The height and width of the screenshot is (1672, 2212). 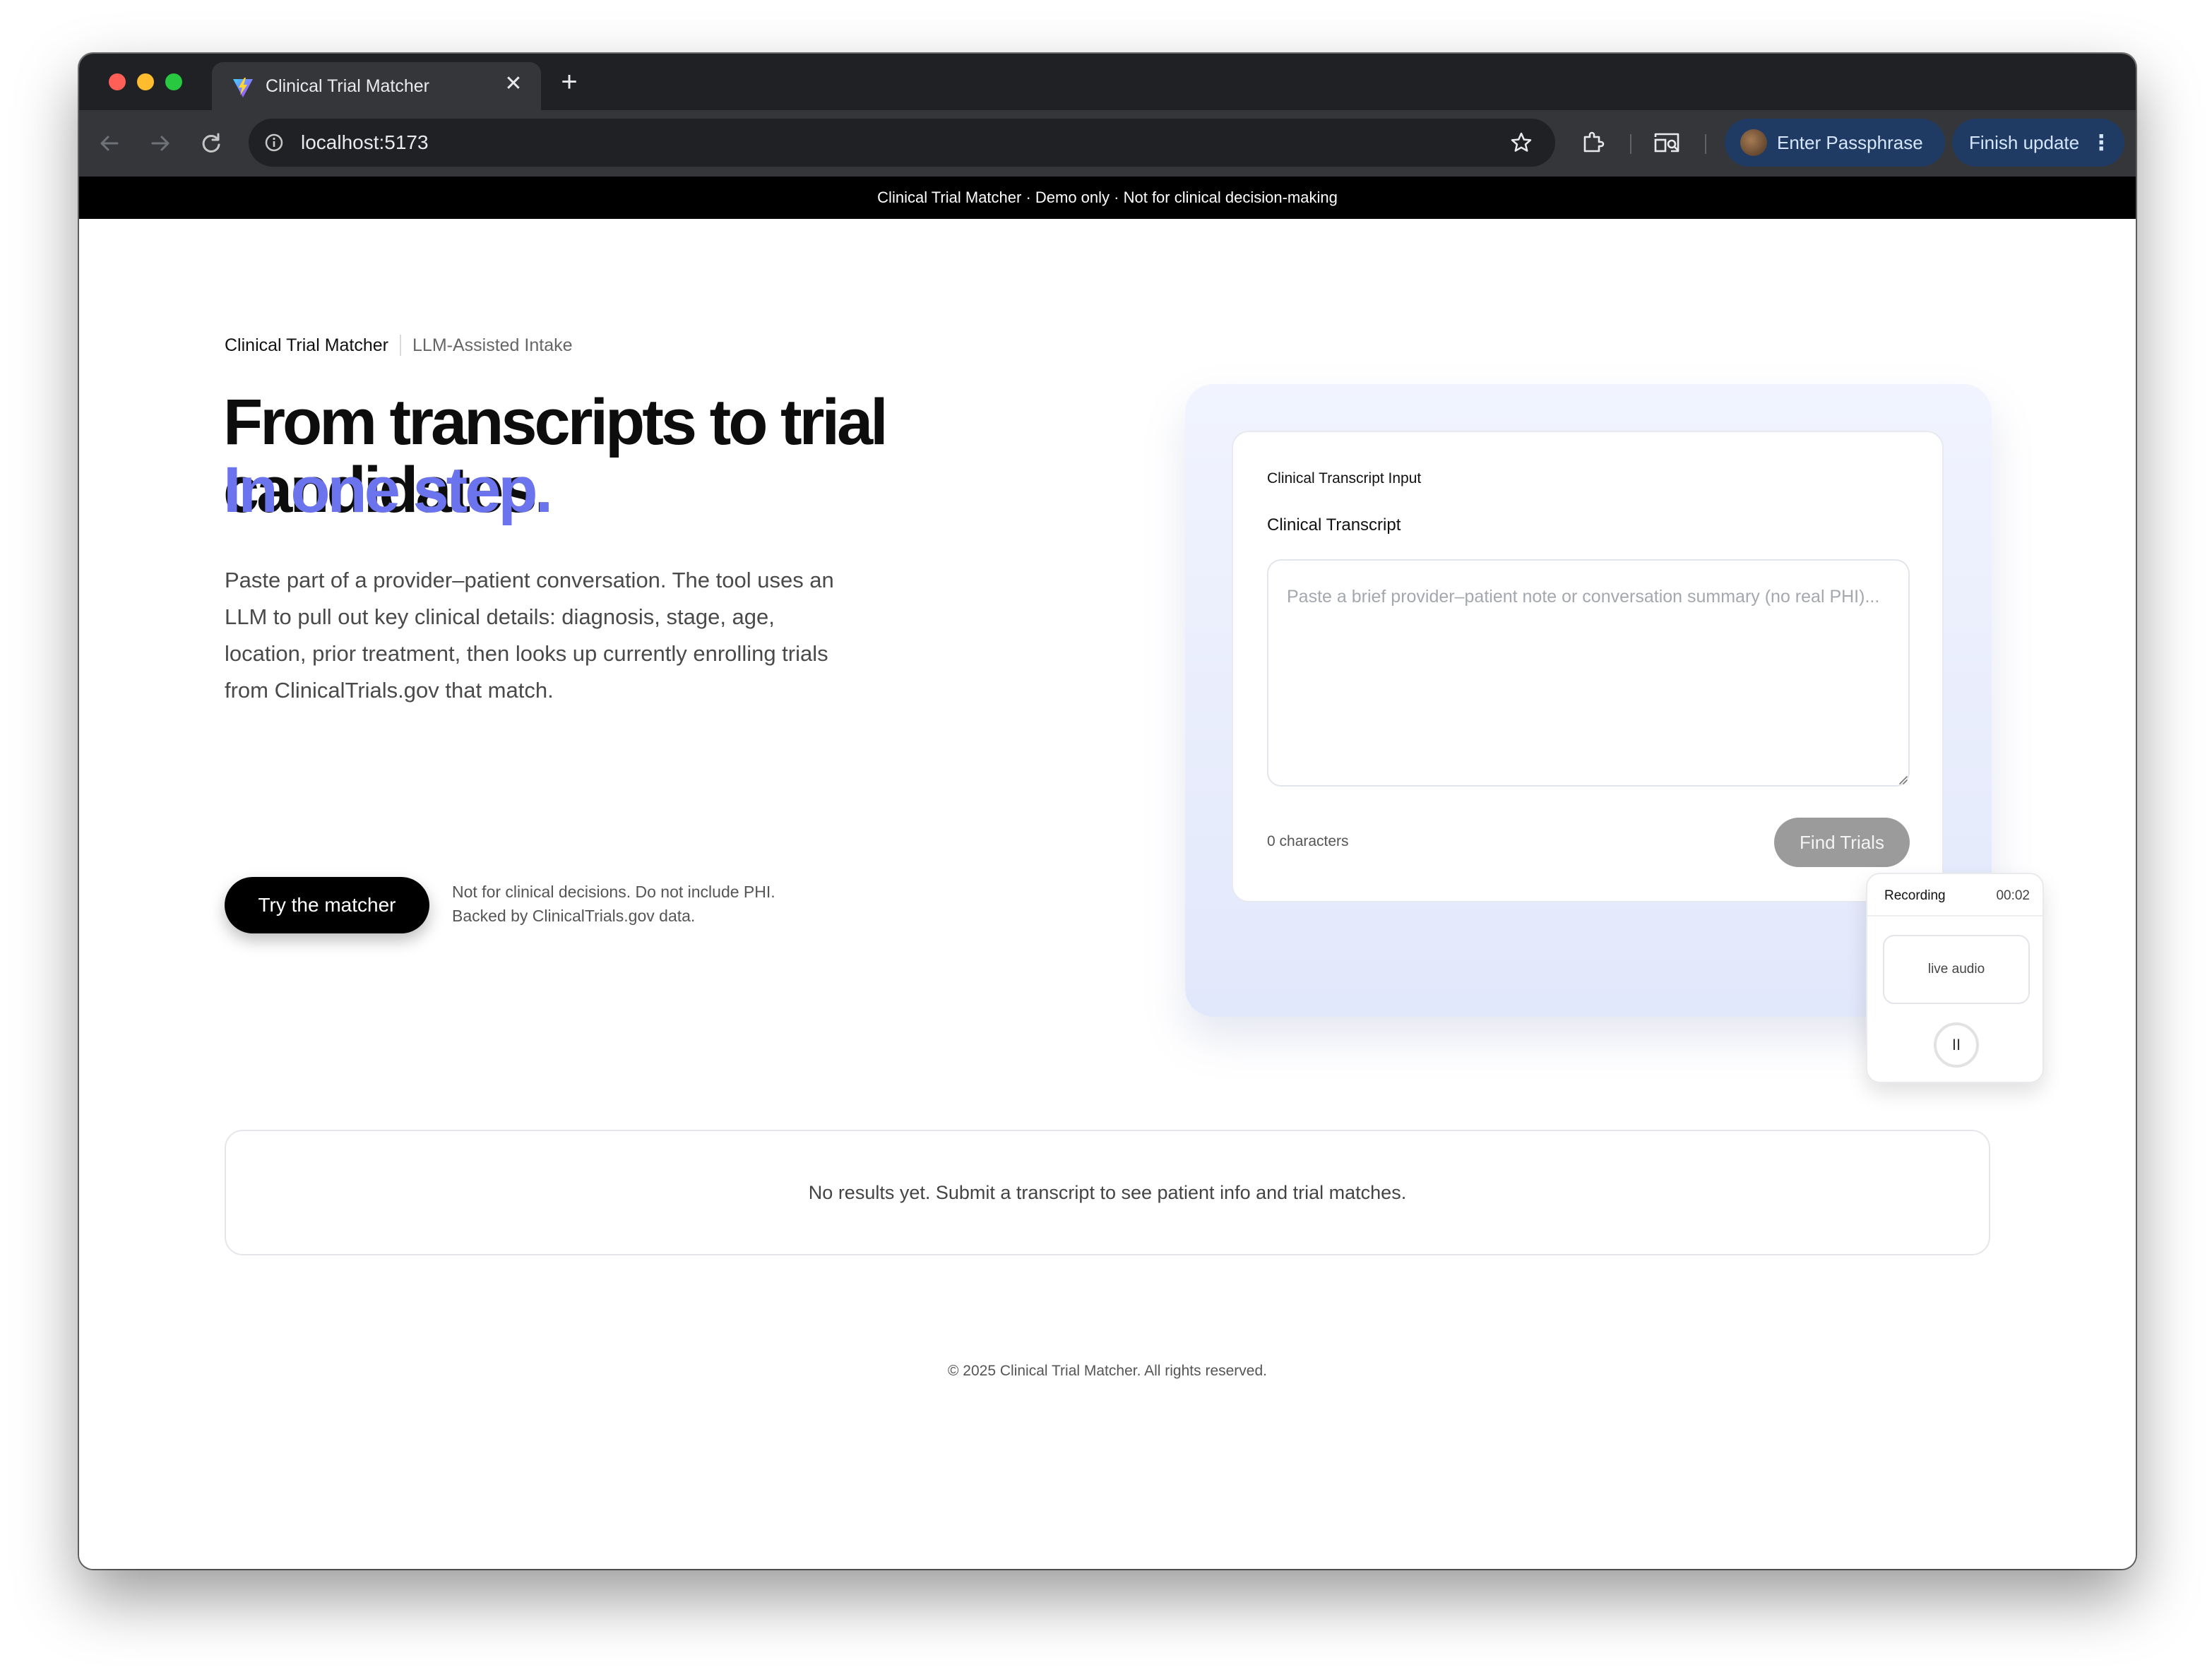 What do you see at coordinates (1956, 1045) in the screenshot?
I see `pause-recording-button: II` at bounding box center [1956, 1045].